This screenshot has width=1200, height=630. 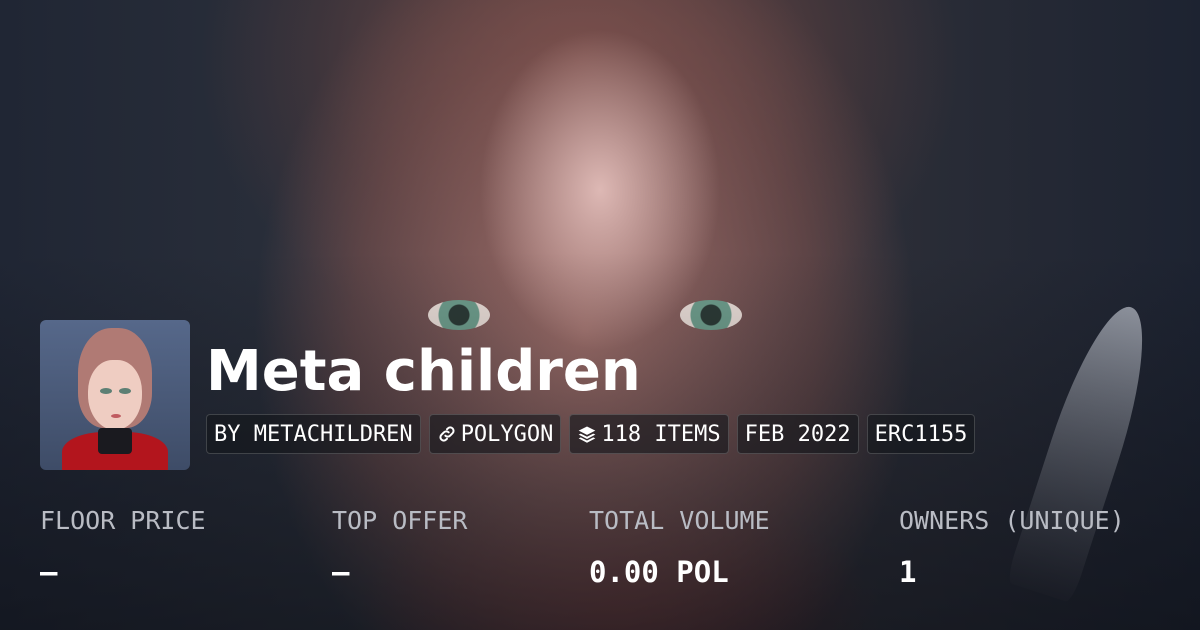 What do you see at coordinates (115, 395) in the screenshot?
I see `collection-avatar` at bounding box center [115, 395].